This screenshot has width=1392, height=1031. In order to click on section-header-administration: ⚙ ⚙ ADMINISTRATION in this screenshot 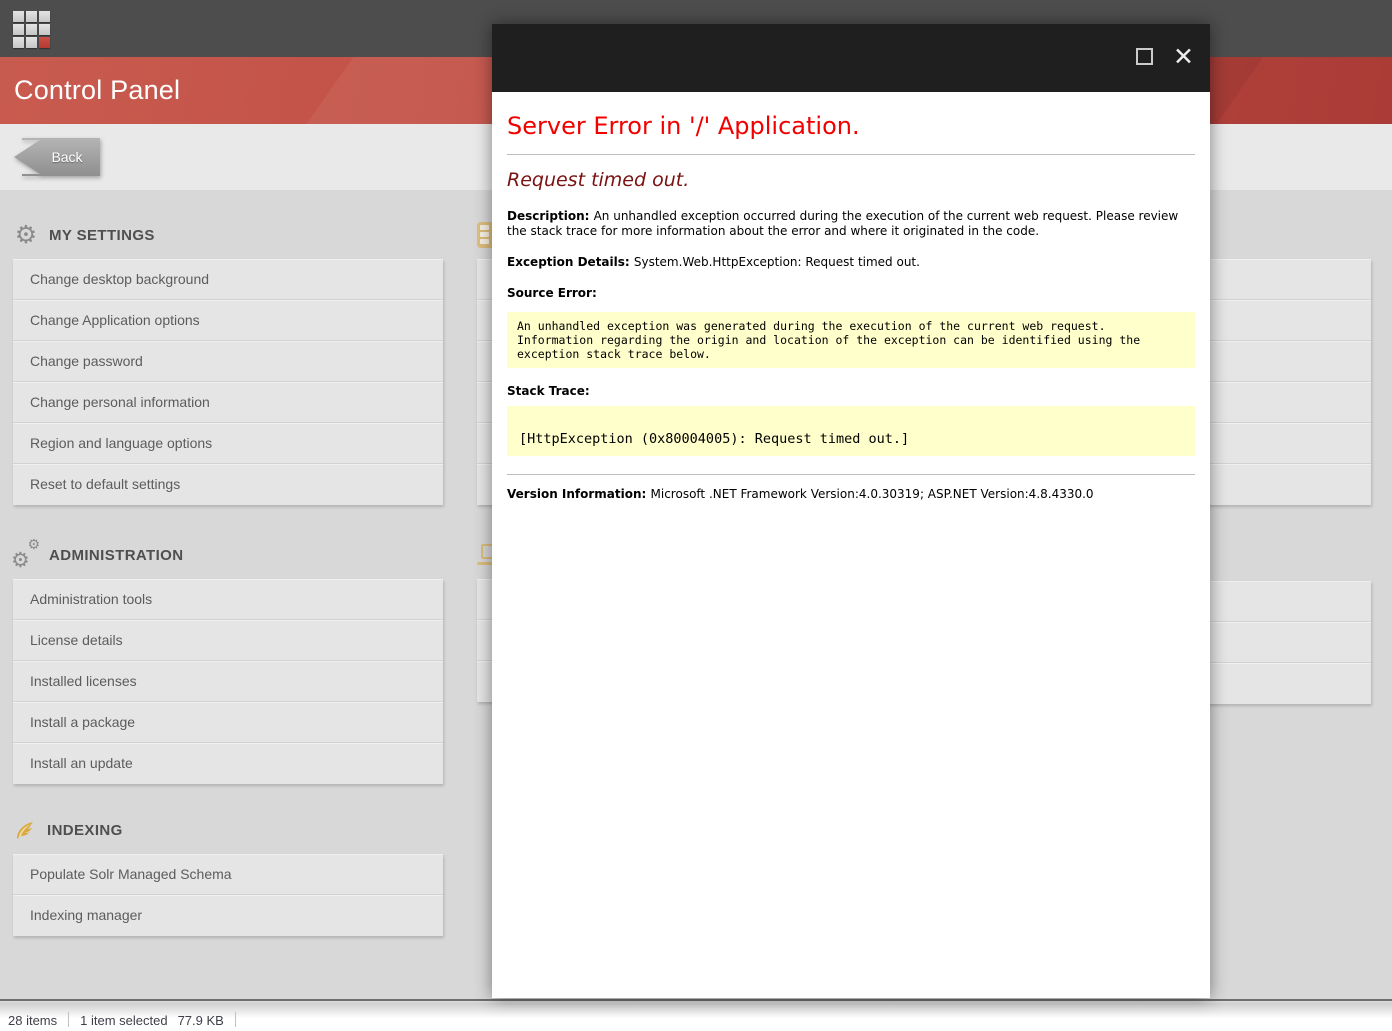, I will do `click(97, 554)`.